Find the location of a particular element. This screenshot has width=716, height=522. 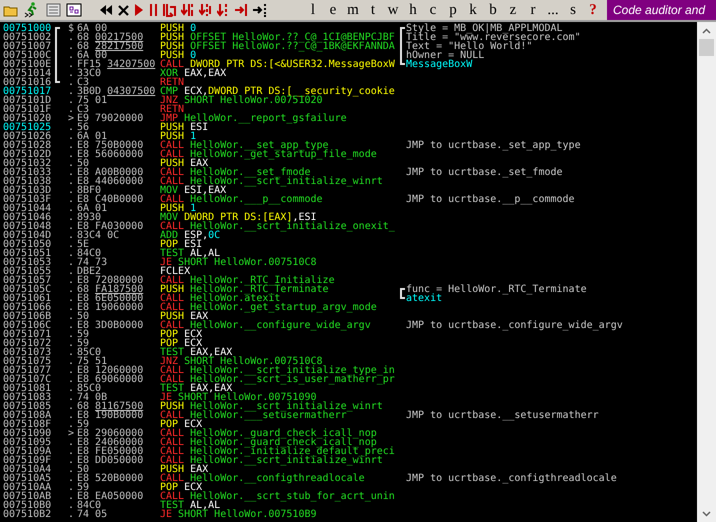

letter-button: z is located at coordinates (513, 10).